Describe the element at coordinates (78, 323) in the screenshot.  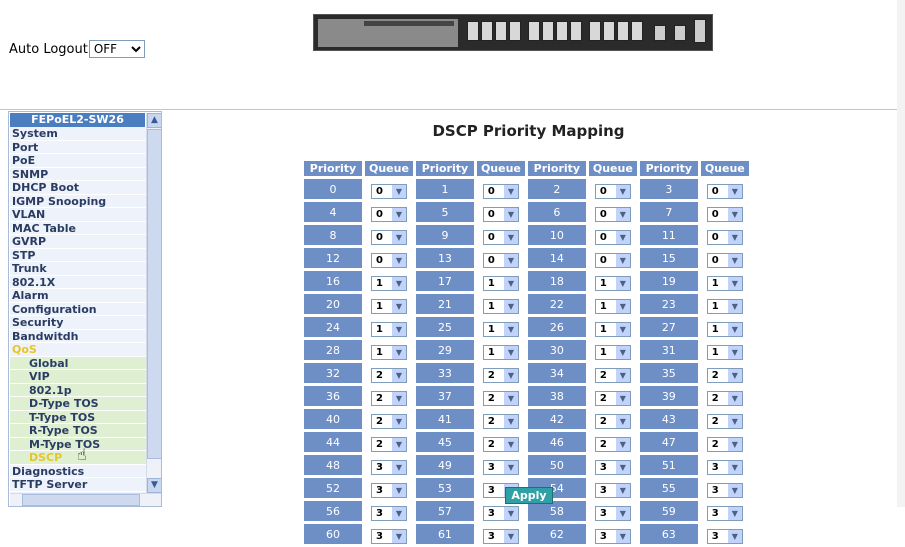
I see `sidebar-item-security: Security` at that location.